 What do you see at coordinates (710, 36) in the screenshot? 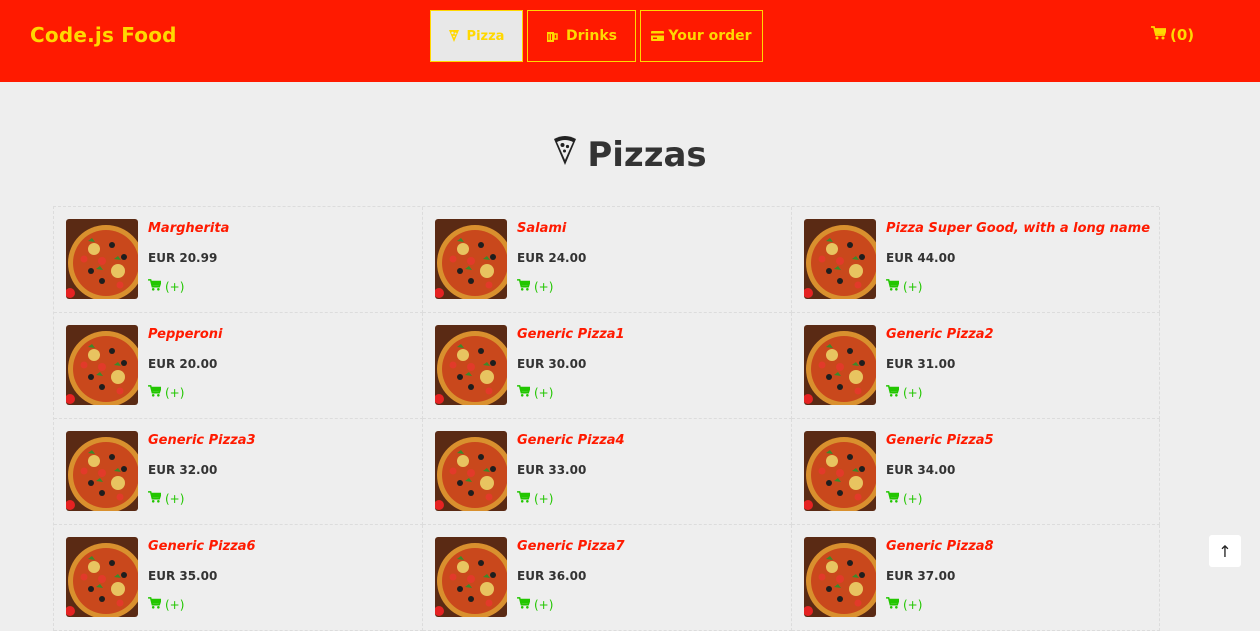
I see `nav-order-label: Your order` at bounding box center [710, 36].